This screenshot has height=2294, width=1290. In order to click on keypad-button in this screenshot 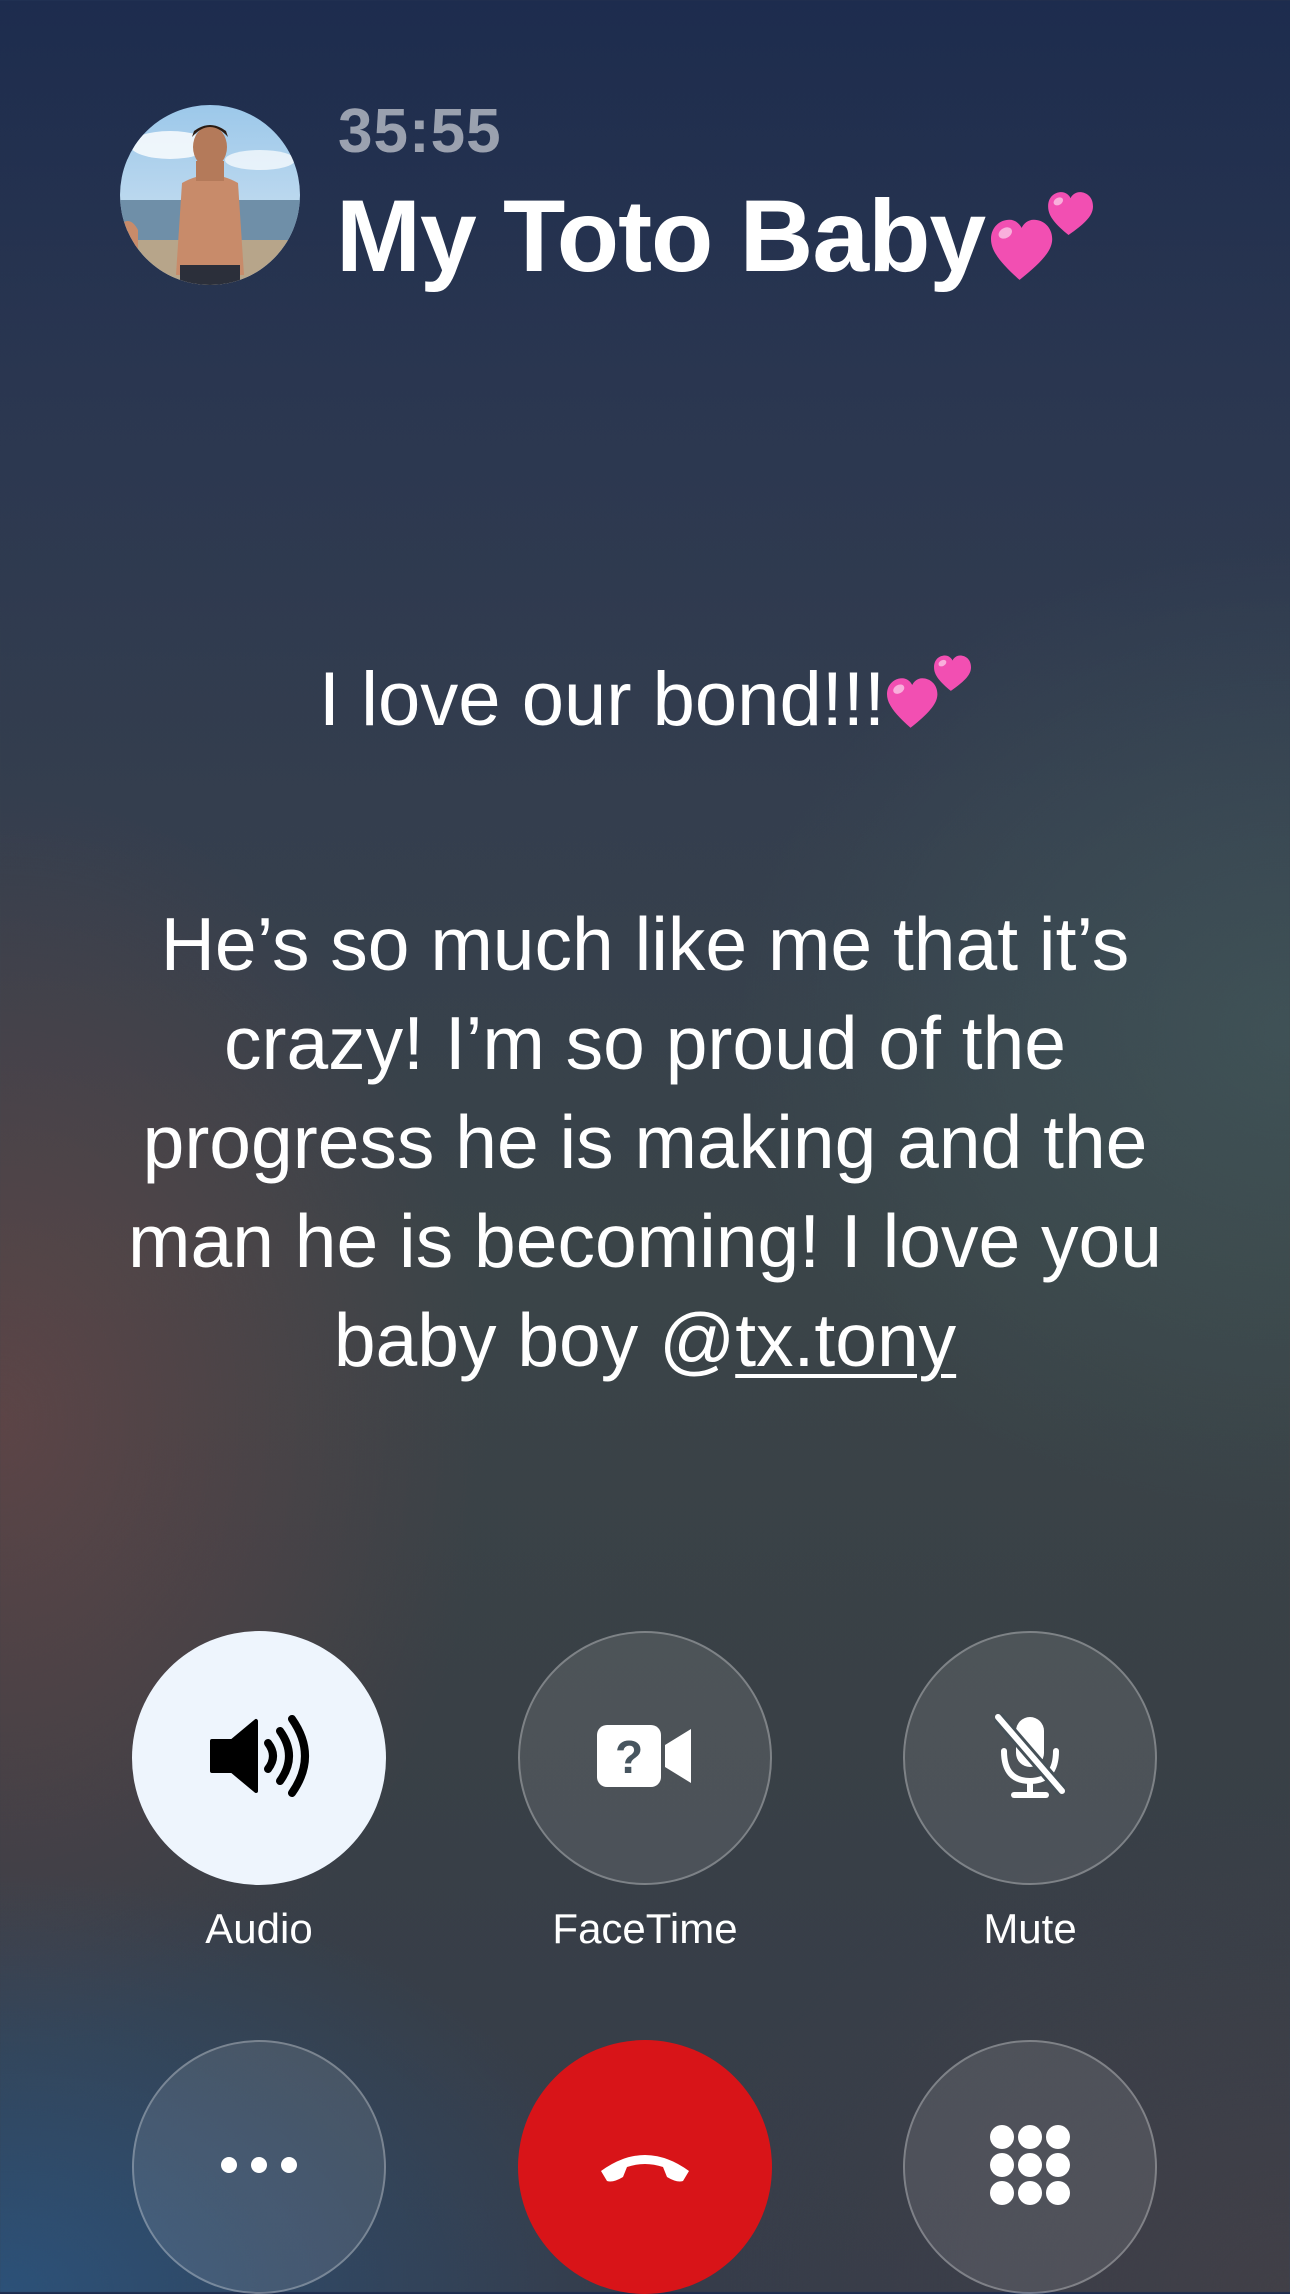, I will do `click(1030, 2167)`.